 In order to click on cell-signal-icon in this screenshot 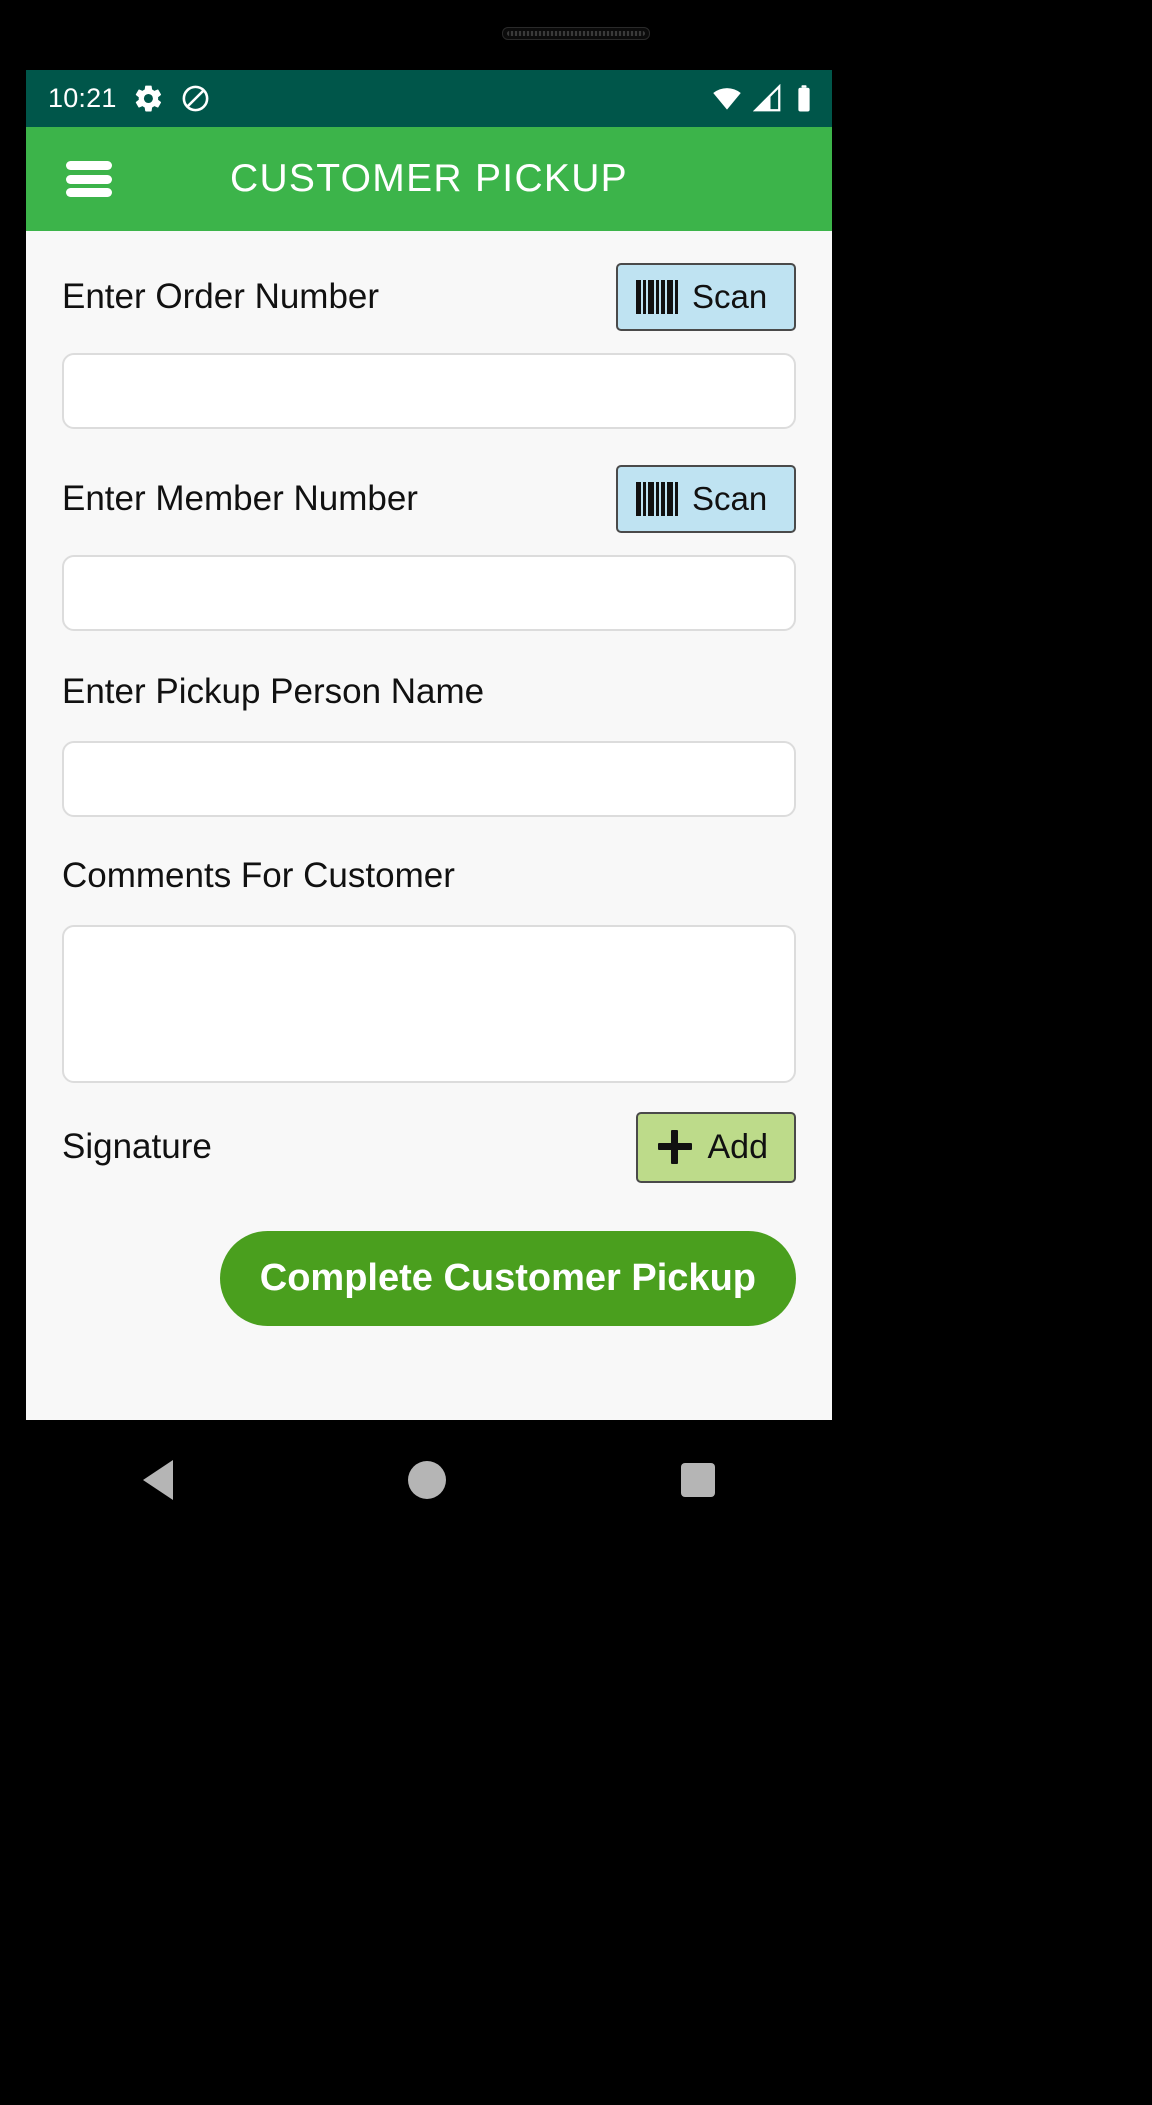, I will do `click(768, 98)`.